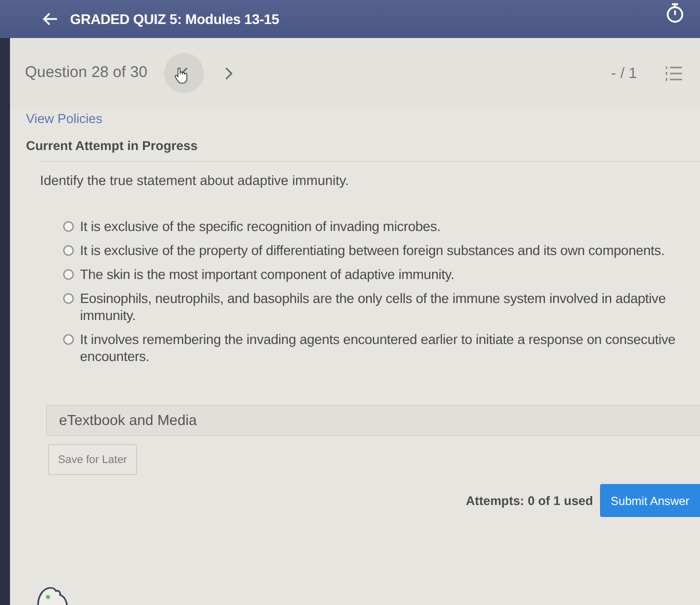  Describe the element at coordinates (529, 501) in the screenshot. I see `attempts-counter: Attempts: 0 of 1 used` at that location.